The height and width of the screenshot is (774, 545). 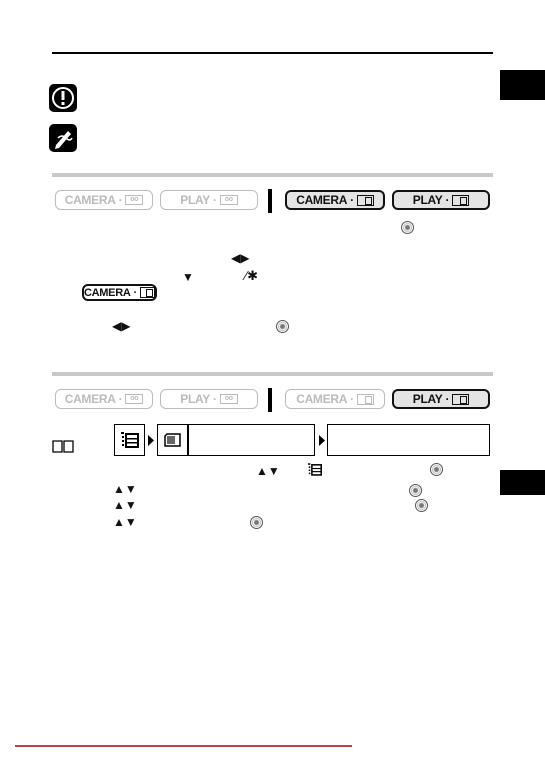 What do you see at coordinates (63, 446) in the screenshot?
I see `book-reference-icon` at bounding box center [63, 446].